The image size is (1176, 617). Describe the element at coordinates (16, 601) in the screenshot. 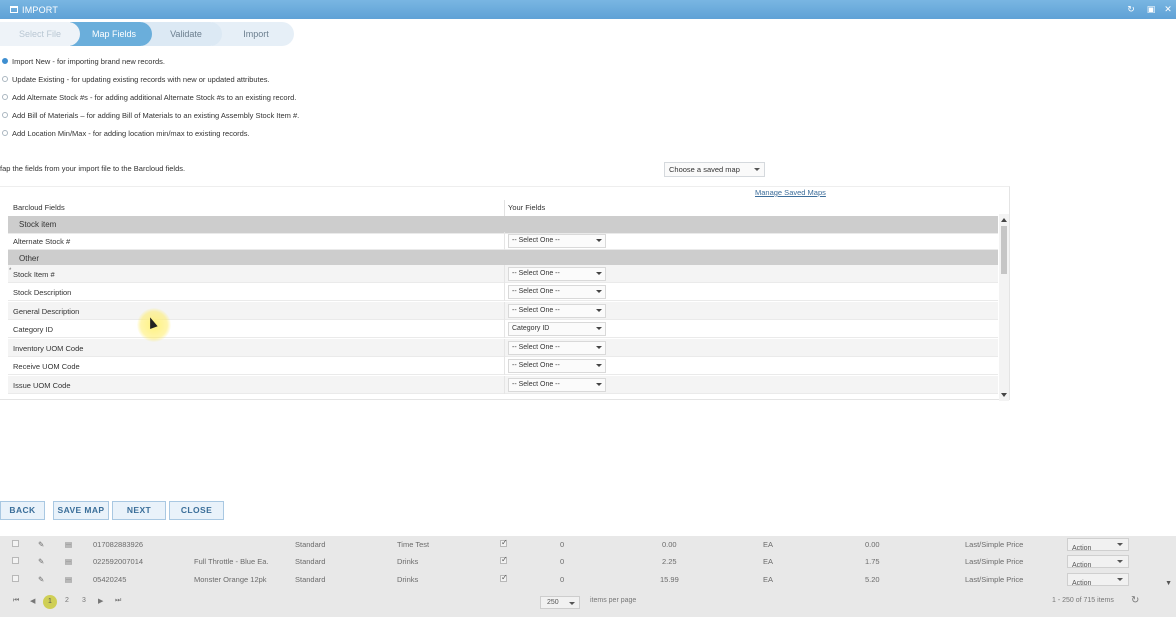

I see `first-page-icon: ⏮` at that location.